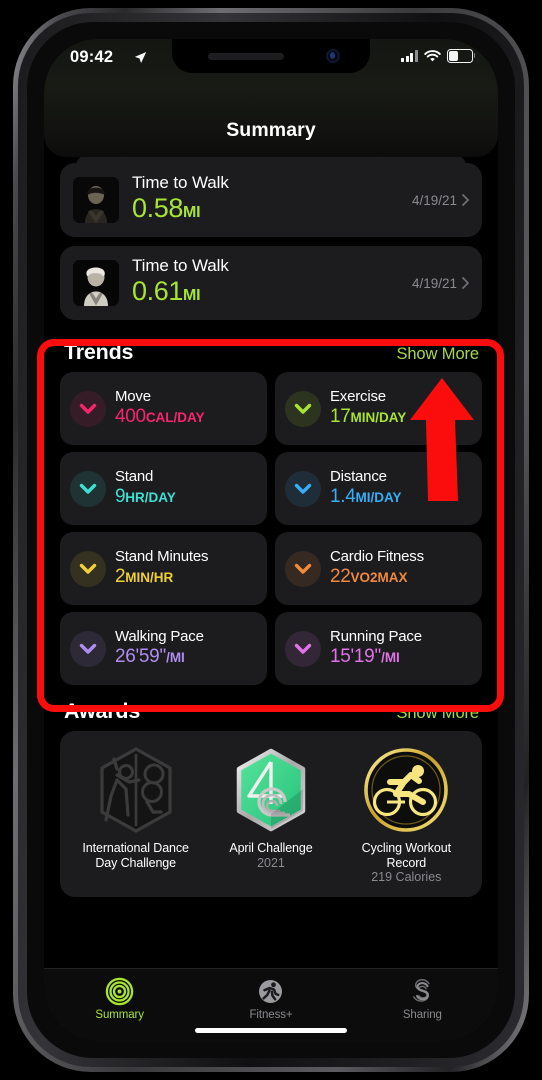 This screenshot has width=542, height=1080. What do you see at coordinates (140, 57) in the screenshot?
I see `location-arrow-icon` at bounding box center [140, 57].